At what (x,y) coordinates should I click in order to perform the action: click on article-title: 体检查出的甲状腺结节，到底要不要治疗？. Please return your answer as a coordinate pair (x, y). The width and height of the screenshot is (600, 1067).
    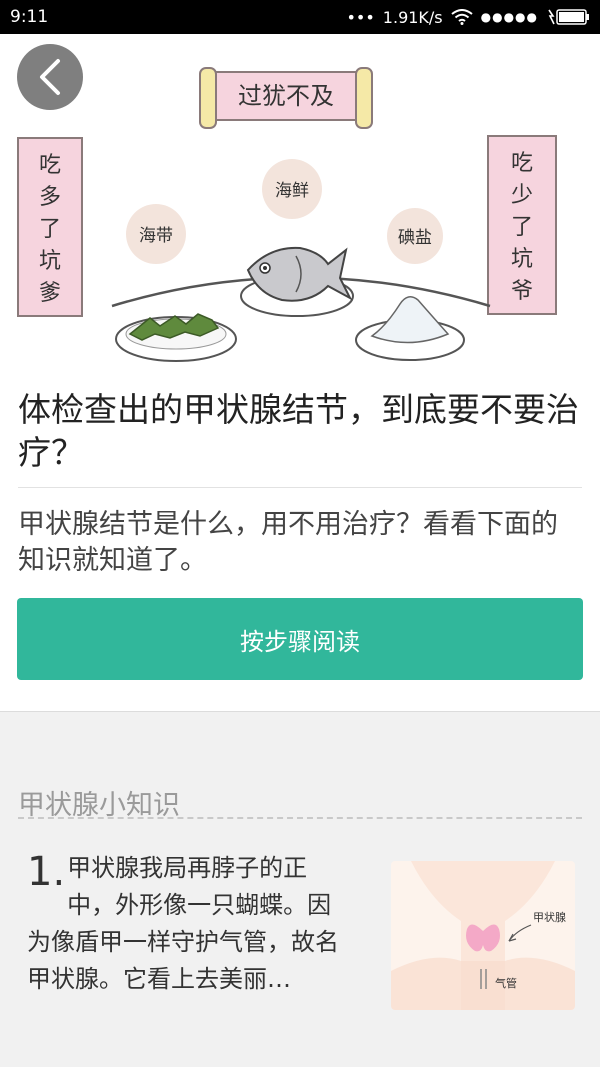
    Looking at the image, I should click on (298, 431).